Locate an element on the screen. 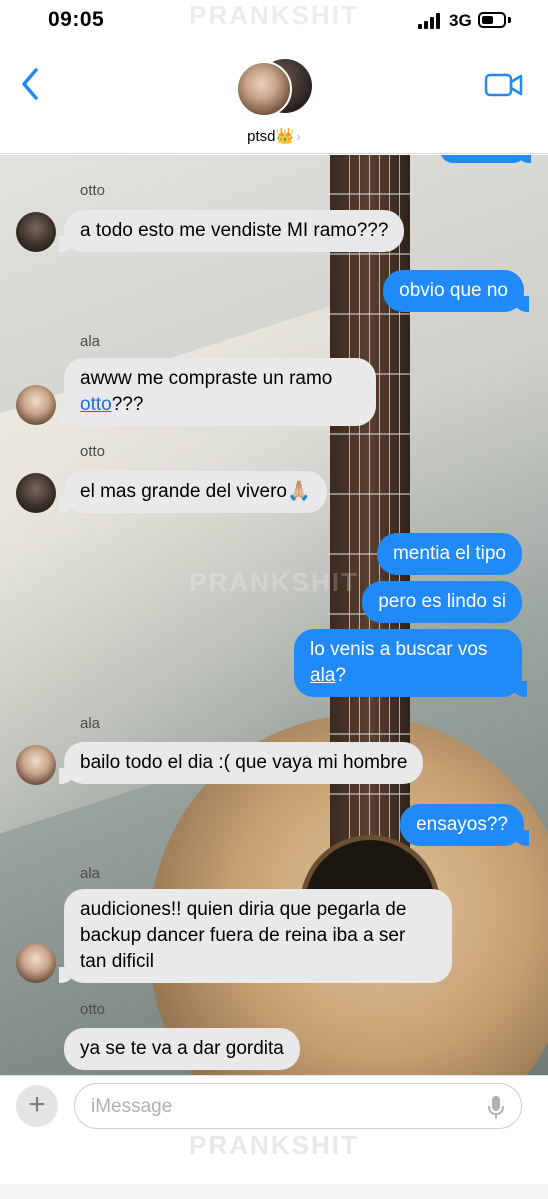  message-bubble-incoming: a todo esto me vendiste MI ramo??? is located at coordinates (231, 231).